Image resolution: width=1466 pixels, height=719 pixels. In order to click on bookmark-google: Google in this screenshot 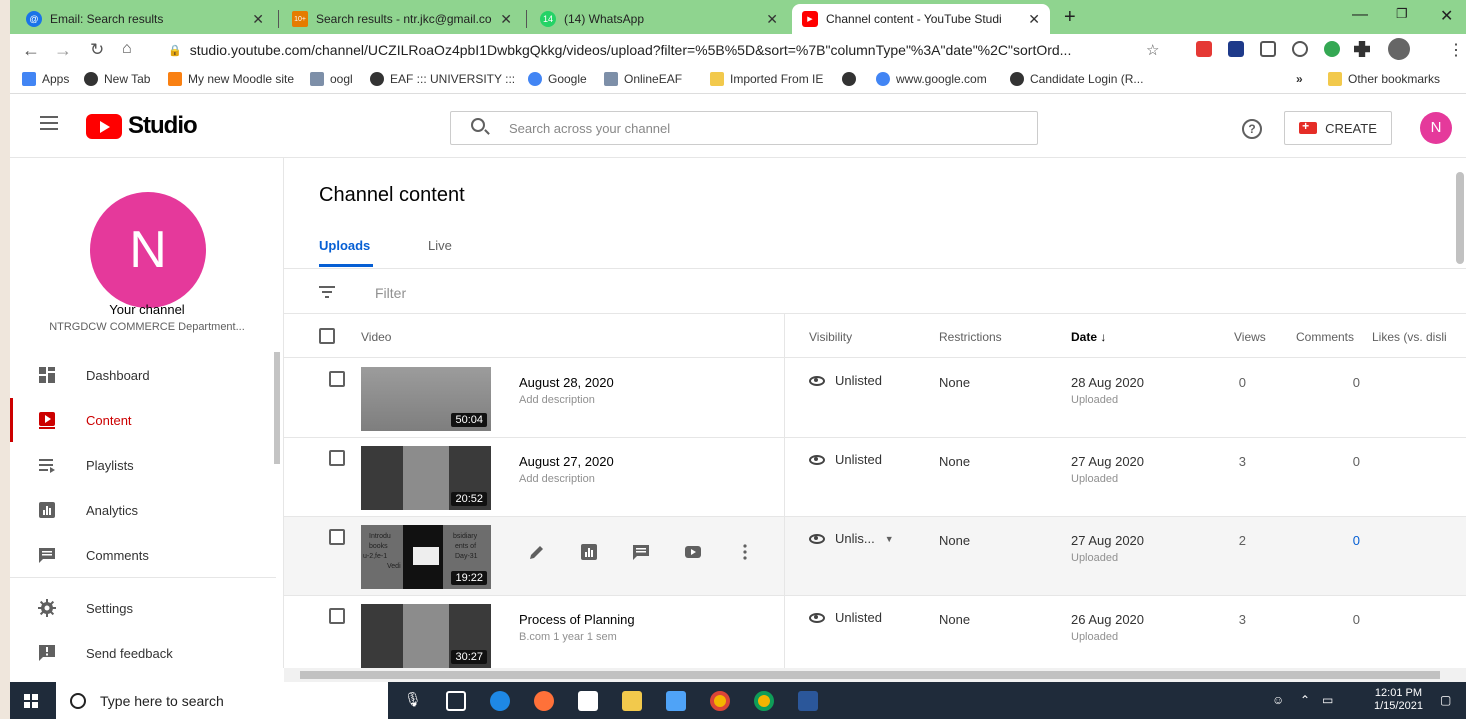, I will do `click(557, 79)`.